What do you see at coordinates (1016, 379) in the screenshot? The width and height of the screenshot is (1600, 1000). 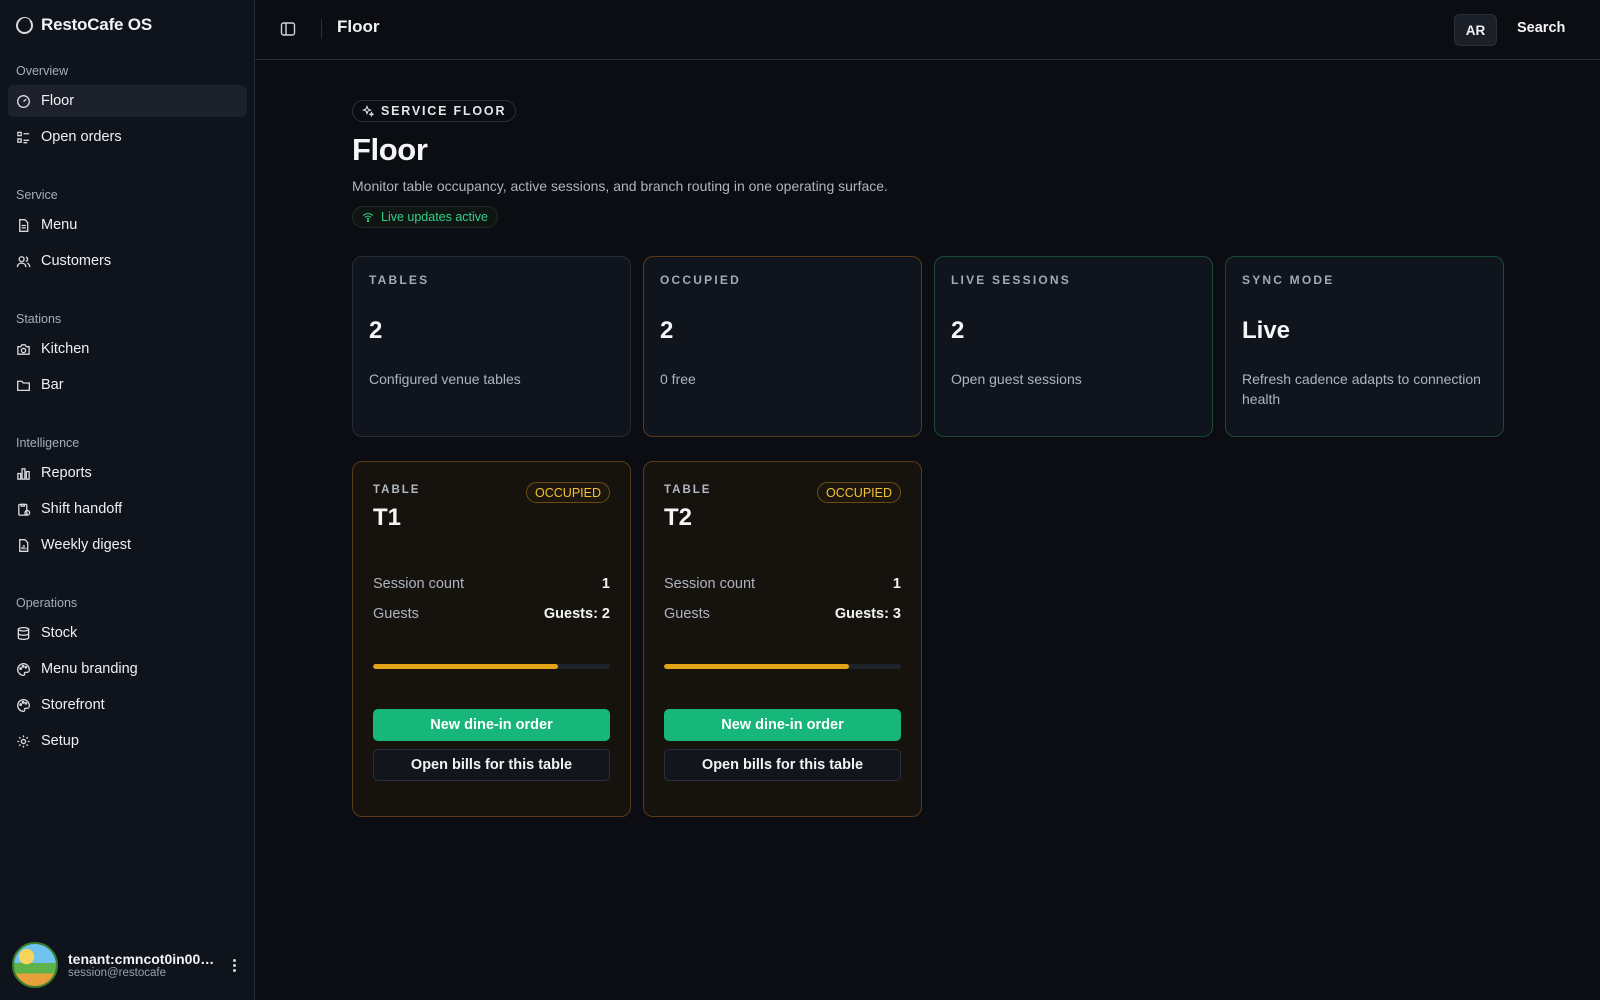 I see `stat-subtitle: Open guest sessions` at bounding box center [1016, 379].